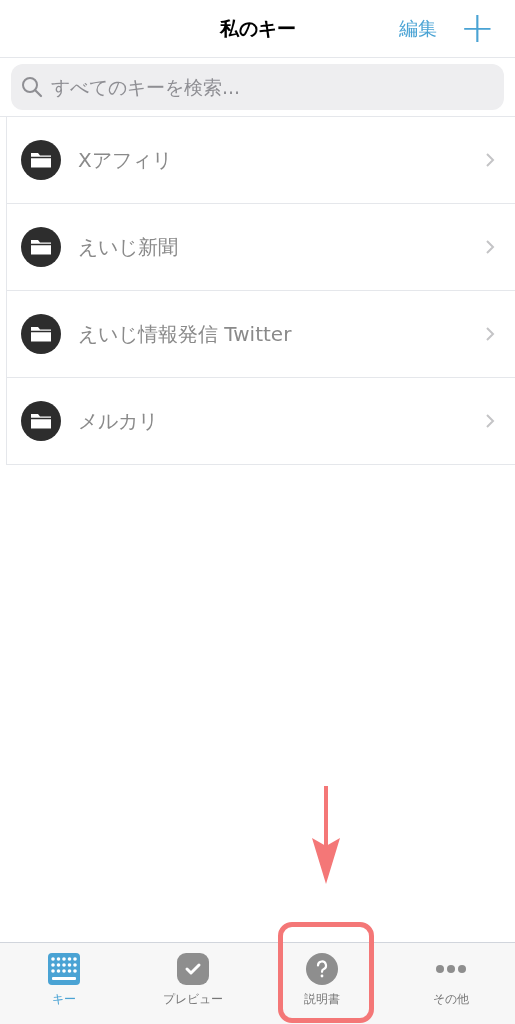 Image resolution: width=515 pixels, height=1024 pixels. I want to click on tab: キー, so click(64, 983).